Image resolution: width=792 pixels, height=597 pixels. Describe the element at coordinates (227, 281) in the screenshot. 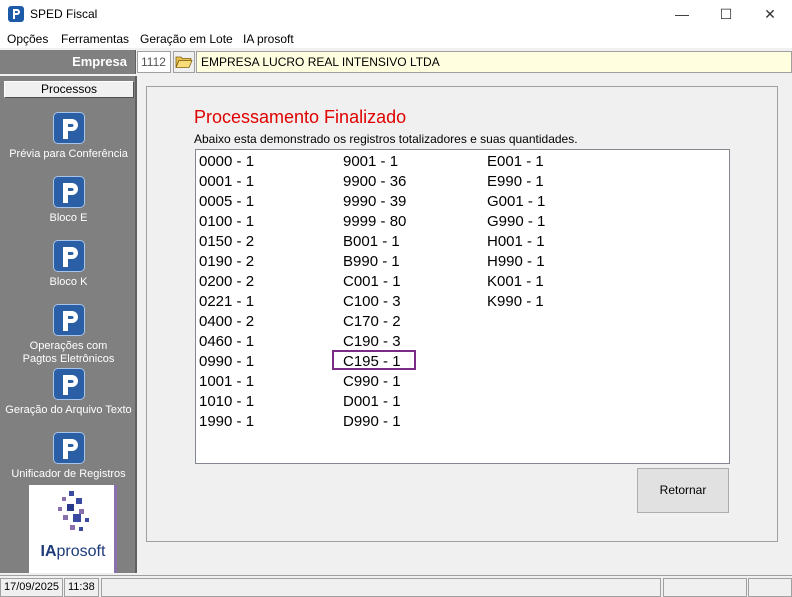

I see `record-item: 0200 - 2` at that location.